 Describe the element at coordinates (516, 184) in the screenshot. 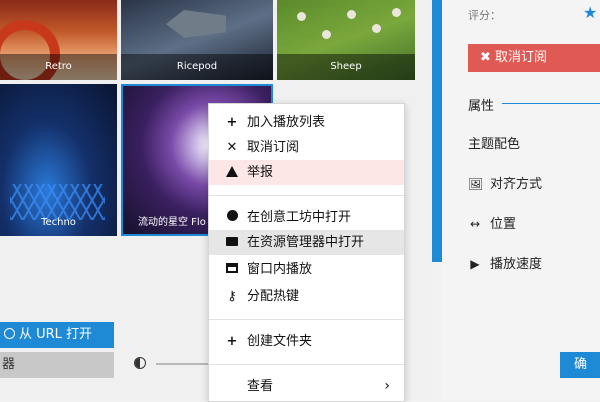

I see `property-label: 对齐方式` at that location.